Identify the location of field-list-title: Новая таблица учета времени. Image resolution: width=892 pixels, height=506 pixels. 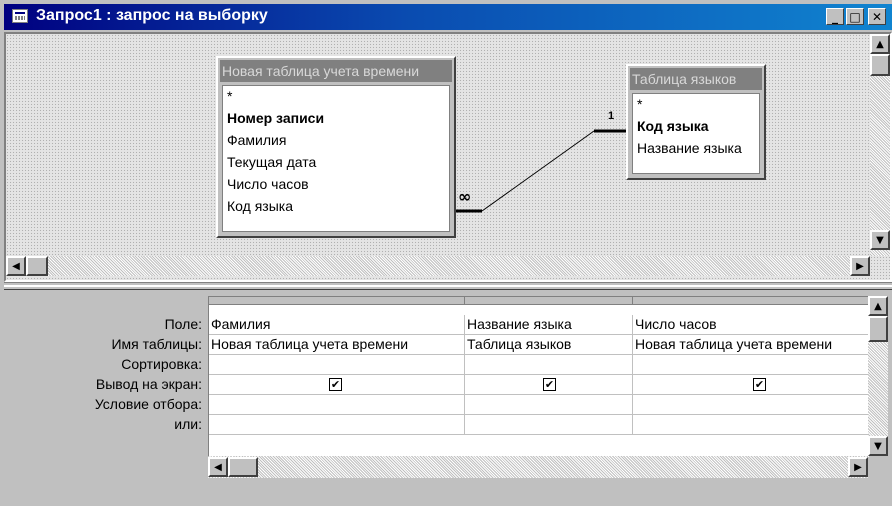
(336, 71).